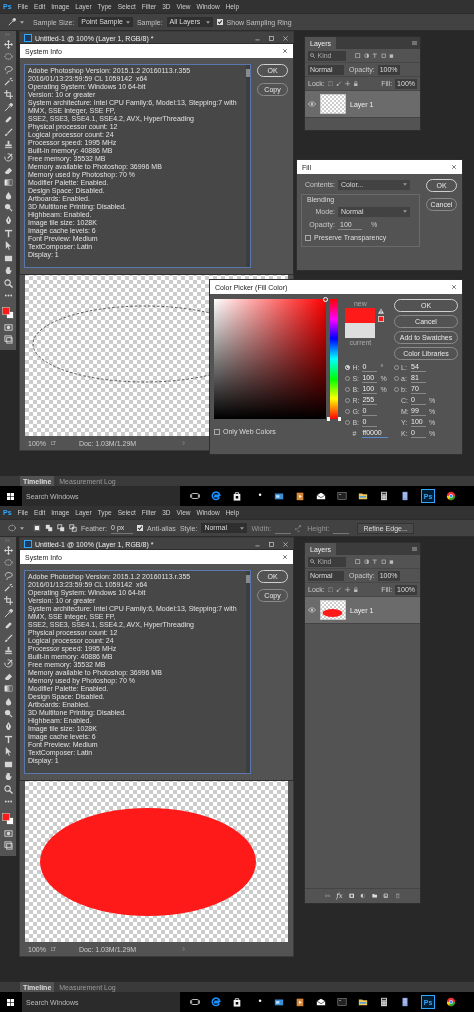 The image size is (474, 1012). I want to click on mask-icon, so click(351, 896).